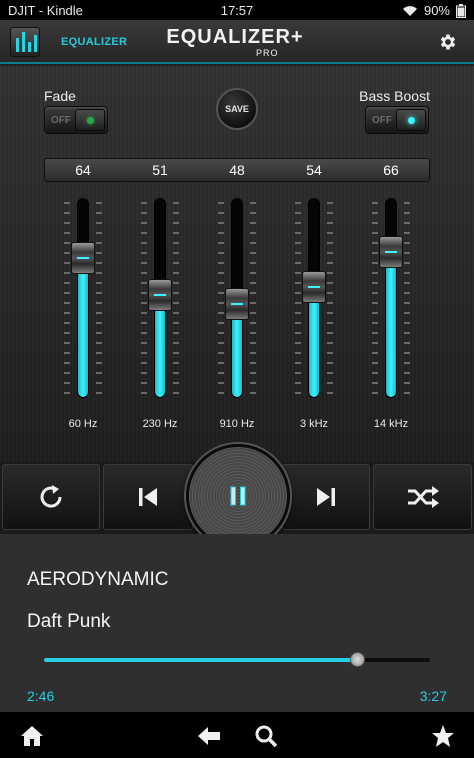 Image resolution: width=474 pixels, height=758 pixels. Describe the element at coordinates (237, 109) in the screenshot. I see `save-button: SAVE` at that location.